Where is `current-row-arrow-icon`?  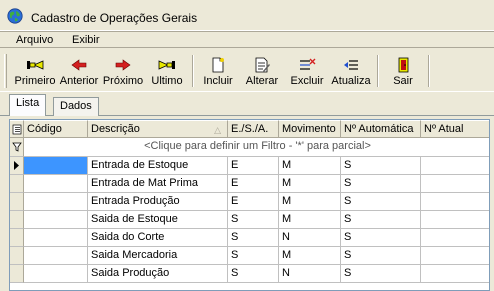 current-row-arrow-icon is located at coordinates (16, 165).